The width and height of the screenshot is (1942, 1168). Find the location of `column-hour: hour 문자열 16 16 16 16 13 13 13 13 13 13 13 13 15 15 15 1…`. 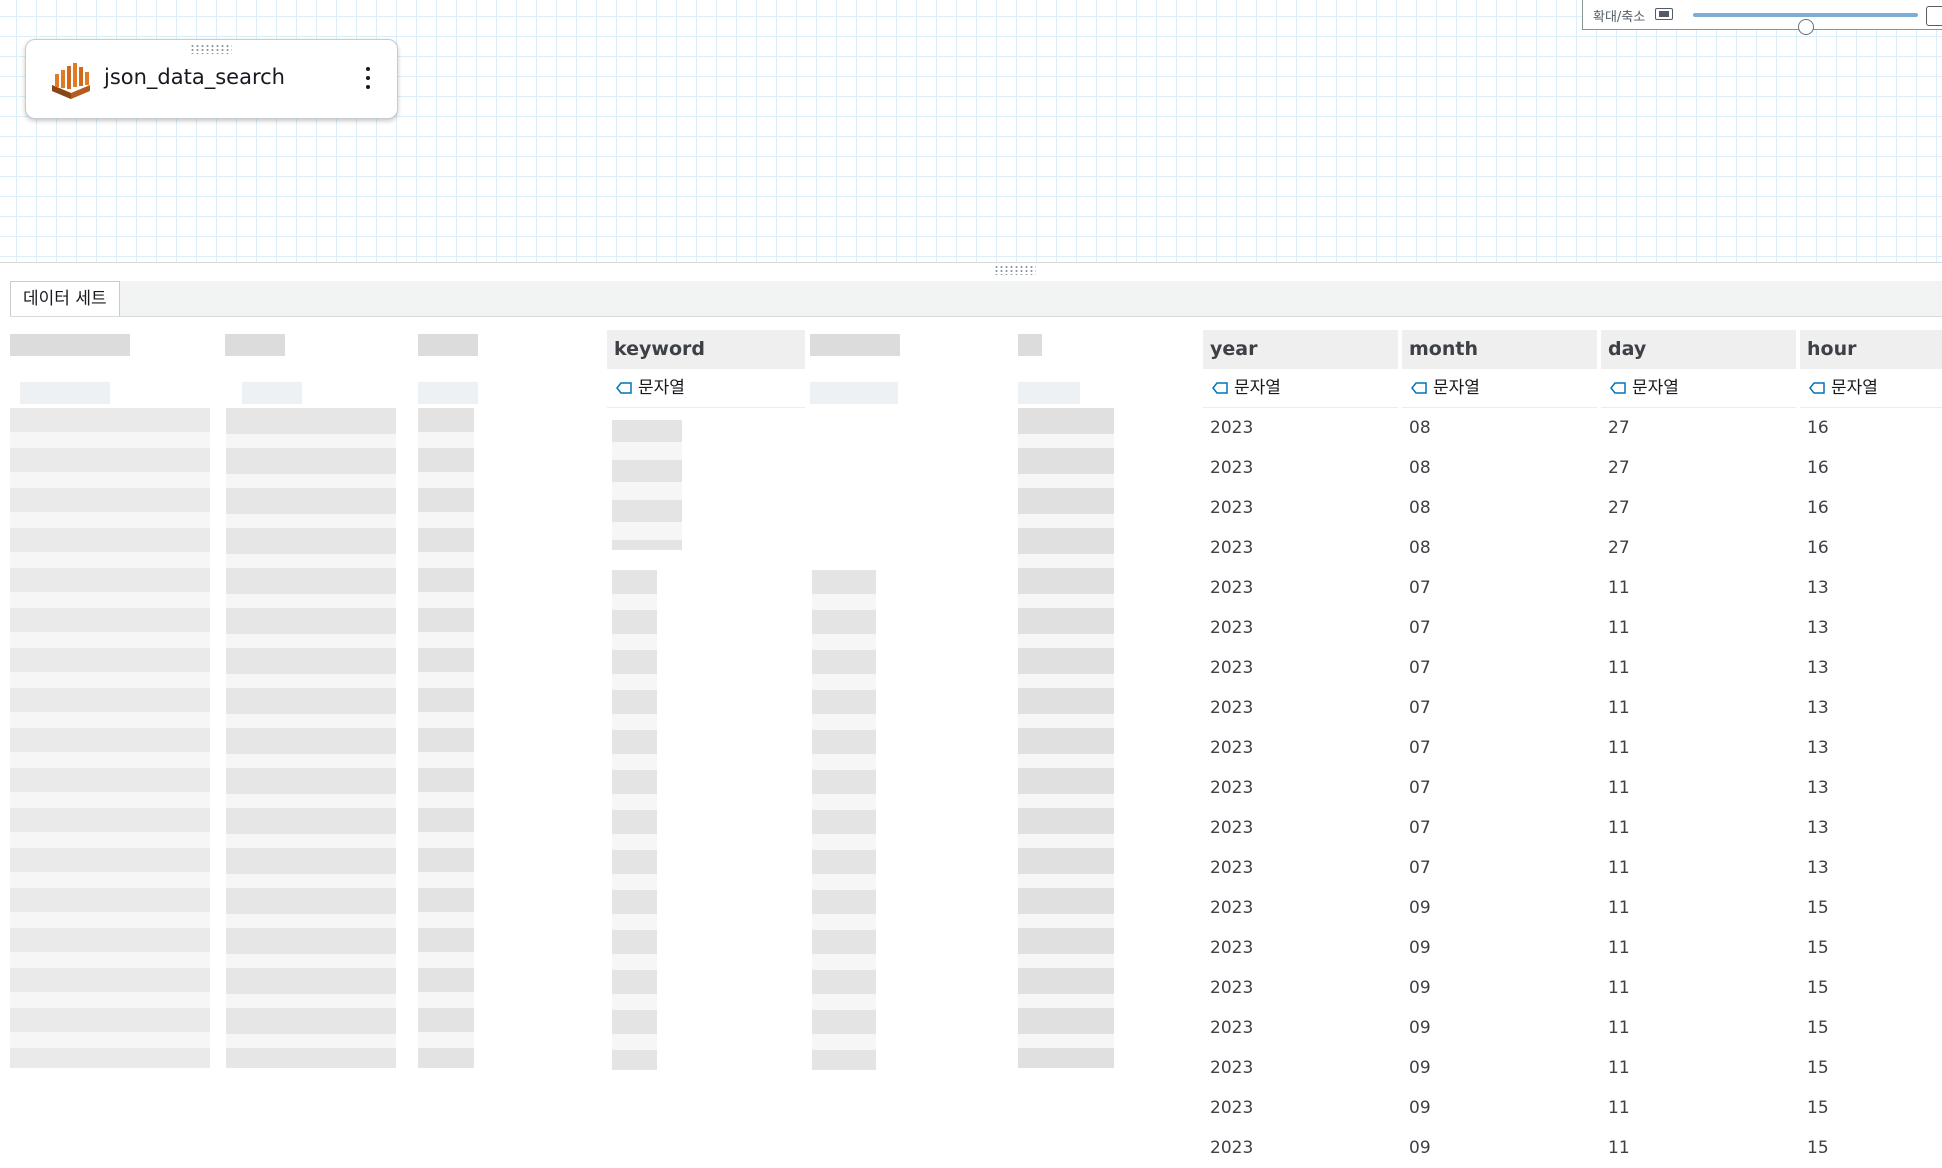

column-hour: hour 문자열 16 16 16 16 13 13 13 13 13 13 13 13 15 15 15 1… is located at coordinates (1871, 749).